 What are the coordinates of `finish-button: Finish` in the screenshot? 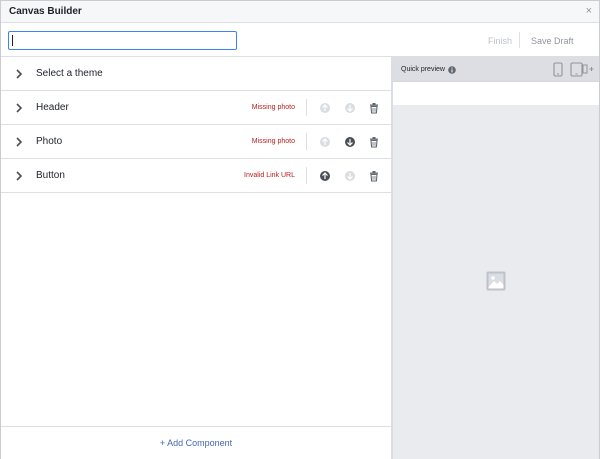 It's located at (500, 41).